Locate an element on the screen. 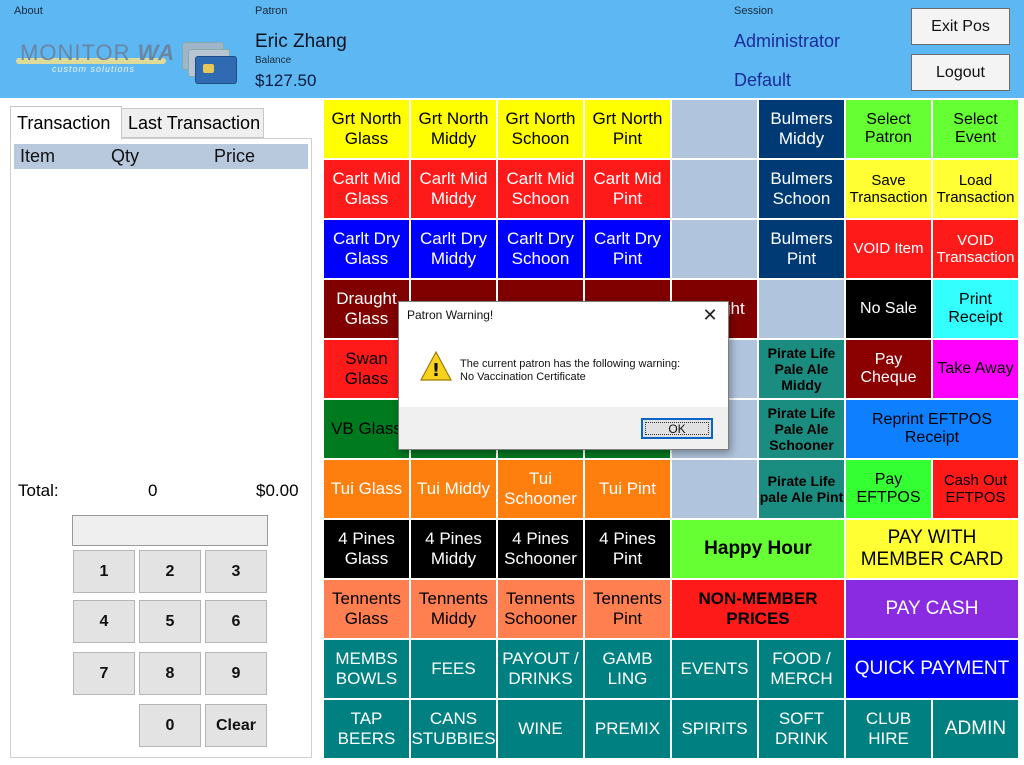 This screenshot has width=1024, height=765. dialog-footer: OK is located at coordinates (563, 428).